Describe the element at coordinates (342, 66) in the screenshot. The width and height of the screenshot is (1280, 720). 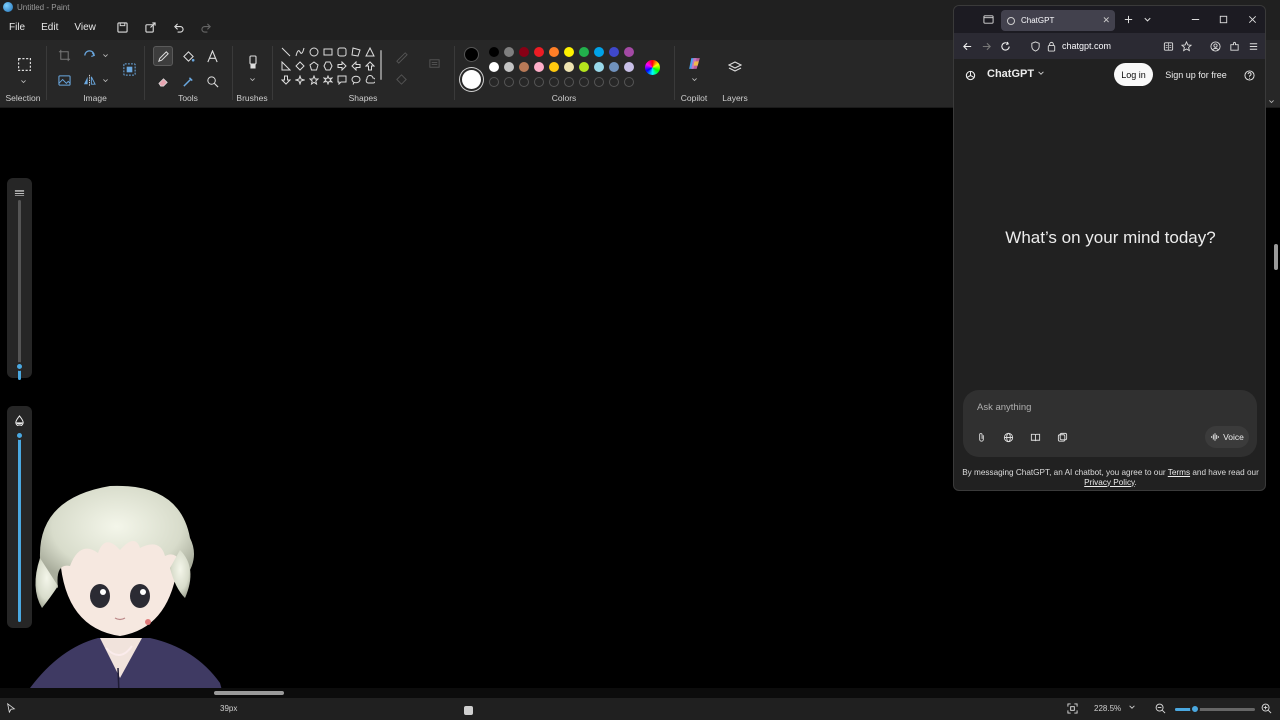
I see `right-arrow-shape-icon` at that location.